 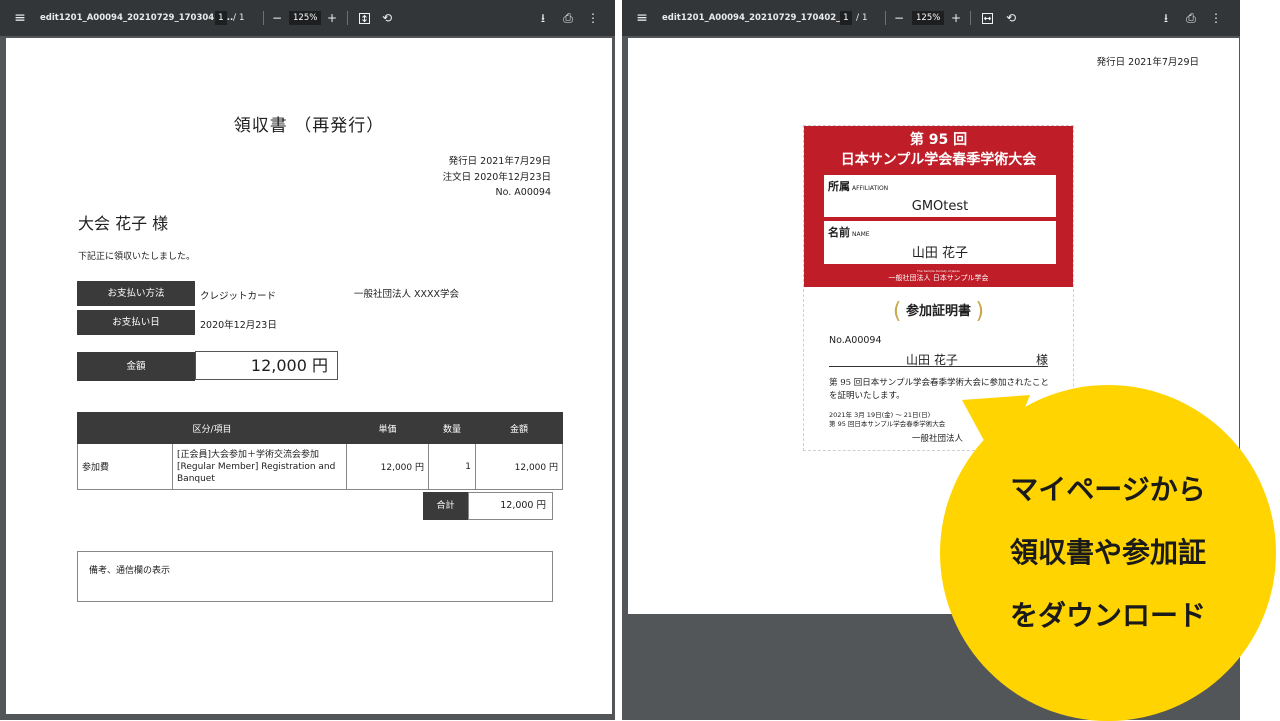 I want to click on certificate-body: 第 95 回日本サンプル学会春季学術大会に参加されたことを証明いたします。, so click(x=939, y=389).